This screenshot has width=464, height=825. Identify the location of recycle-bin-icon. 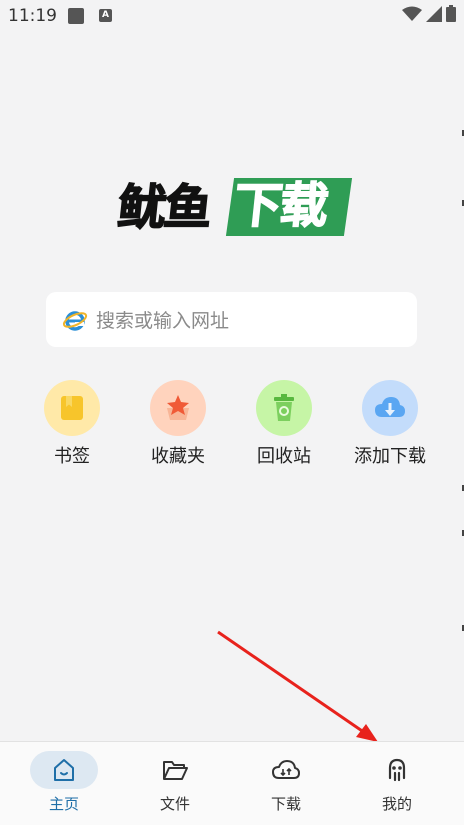
(284, 408).